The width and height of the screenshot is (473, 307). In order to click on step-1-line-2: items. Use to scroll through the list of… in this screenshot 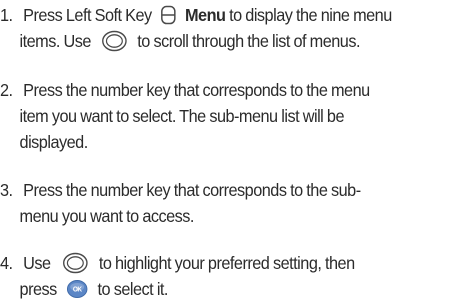, I will do `click(218, 41)`.